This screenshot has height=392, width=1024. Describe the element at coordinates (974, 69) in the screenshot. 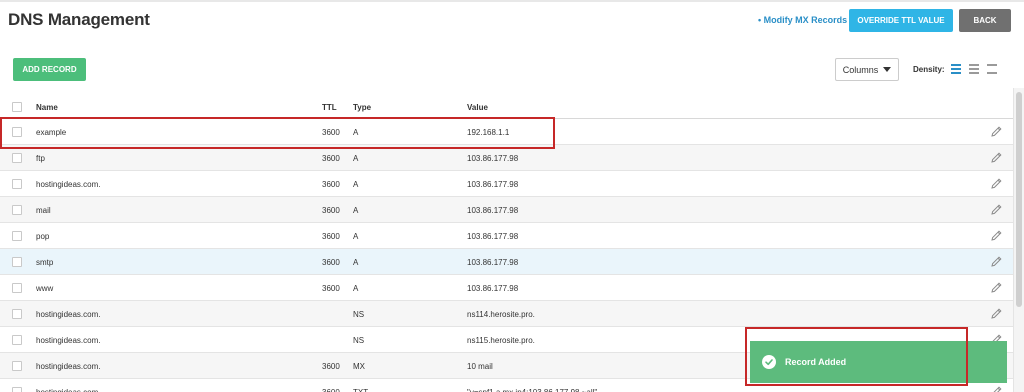

I see `density-normal-icon` at that location.